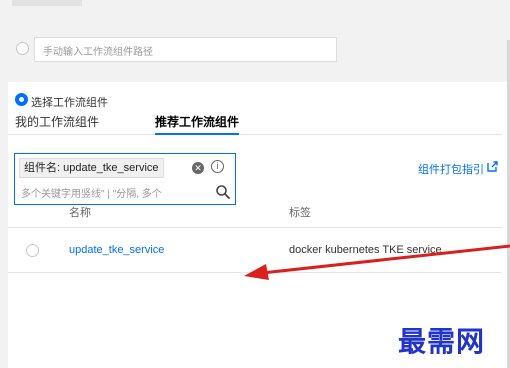 The height and width of the screenshot is (368, 510). I want to click on watermark: 最需网, so click(442, 341).